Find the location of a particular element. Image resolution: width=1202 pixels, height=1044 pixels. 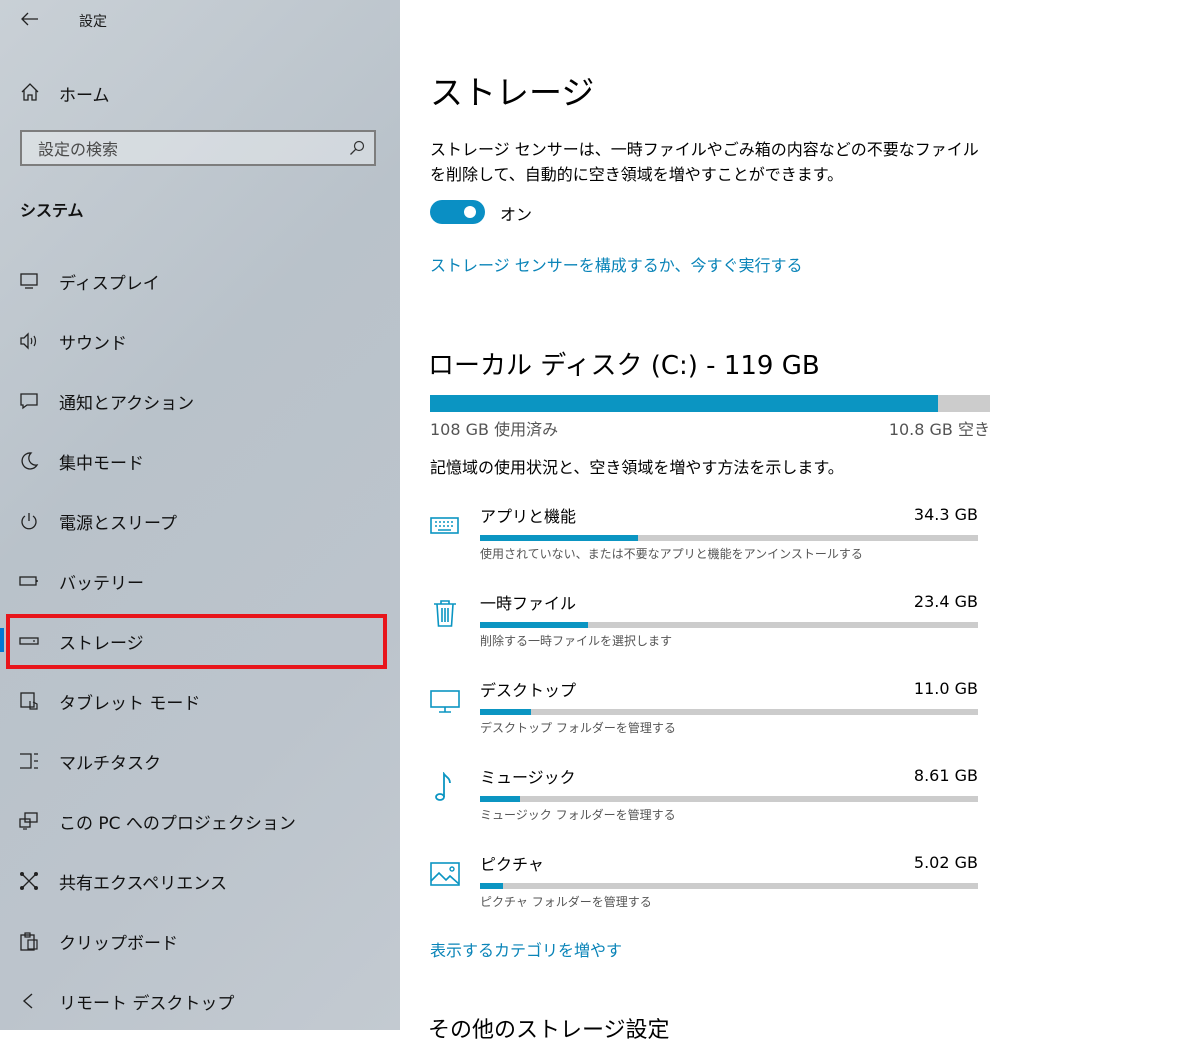

sidebar-item-label: 電源とスリープ is located at coordinates (118, 524).